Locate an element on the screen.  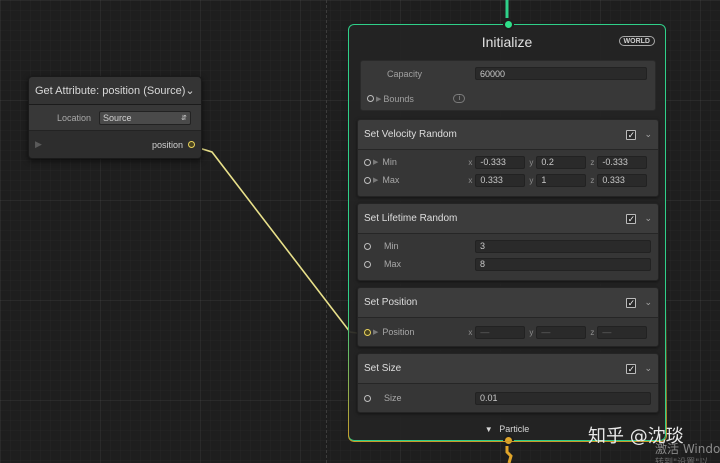
set-size-block: Set Size ✓ ⌄ Size 0.01 is located at coordinates (508, 383).